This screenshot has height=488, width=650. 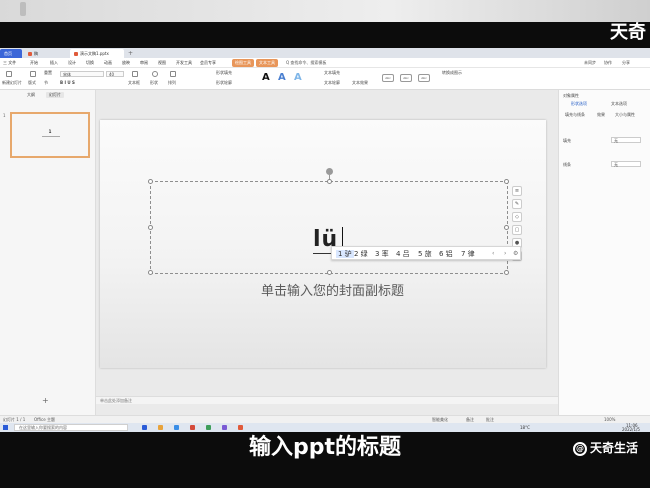 I want to click on text-style-black: A, so click(x=266, y=78).